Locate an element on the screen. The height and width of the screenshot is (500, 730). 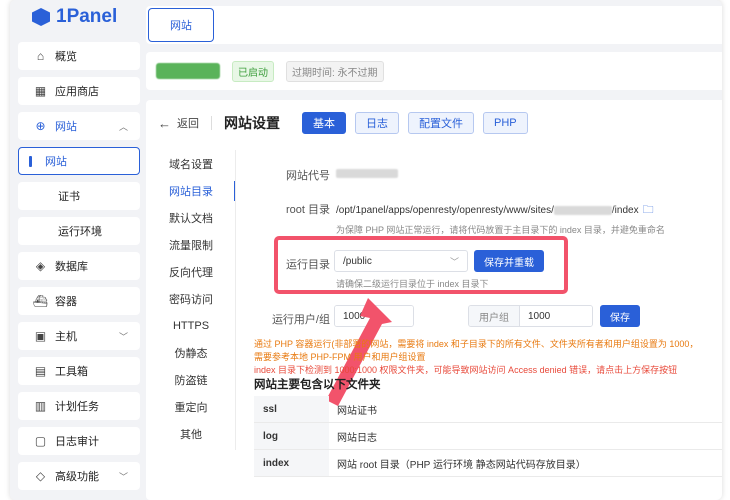
expire-badge: 过期时间: 永不过期 is located at coordinates (335, 71).